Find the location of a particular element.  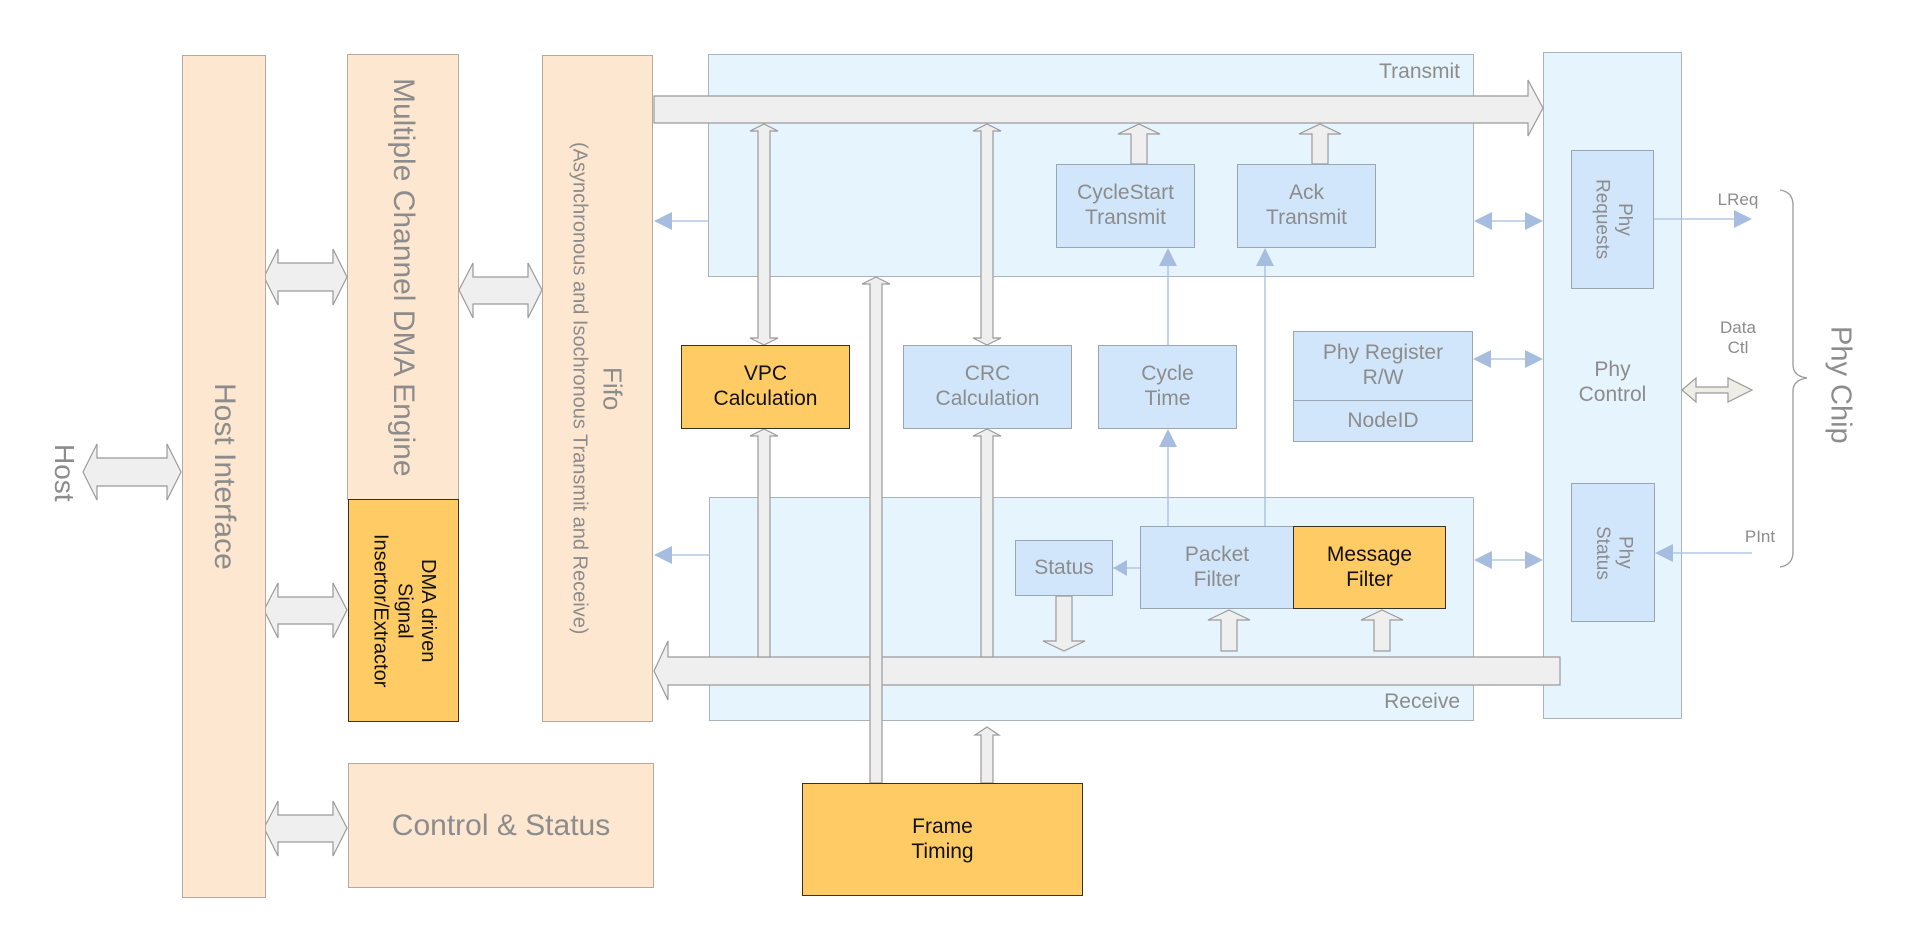

phyreg-phyctl-right-arrowhead is located at coordinates (1534, 359).